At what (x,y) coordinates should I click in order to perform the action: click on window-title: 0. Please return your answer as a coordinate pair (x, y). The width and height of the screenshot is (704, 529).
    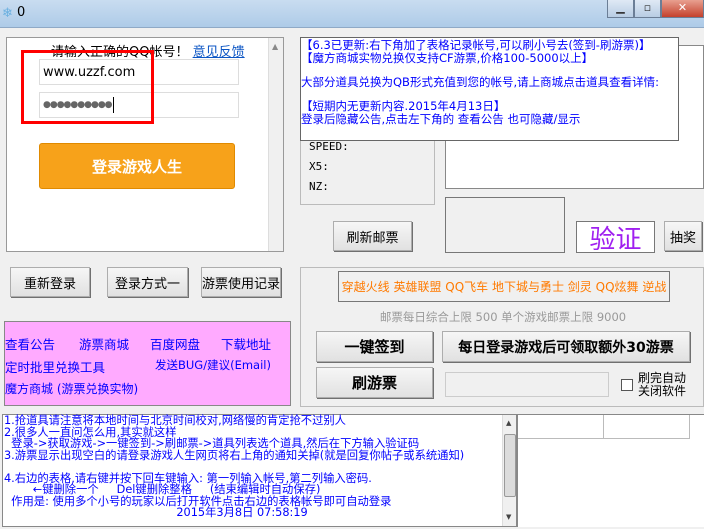
    Looking at the image, I should click on (21, 12).